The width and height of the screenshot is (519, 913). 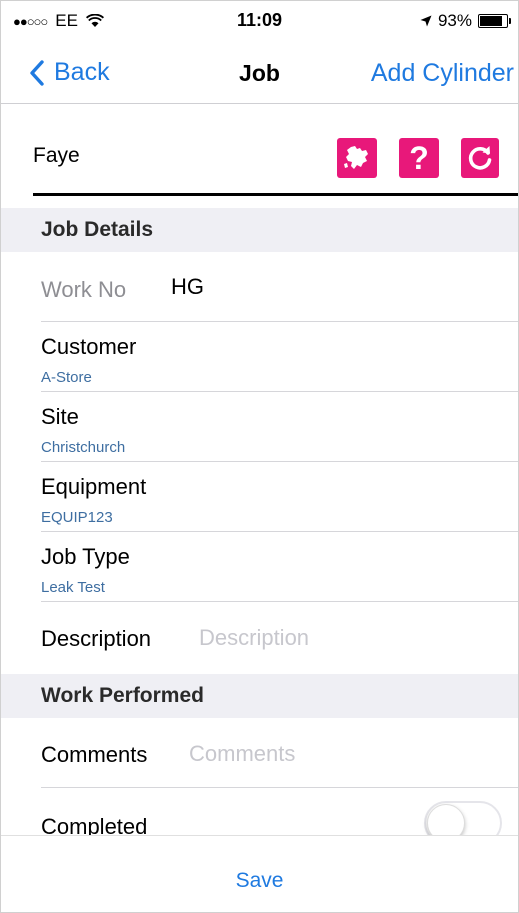 I want to click on description-row: Description, so click(x=259, y=638).